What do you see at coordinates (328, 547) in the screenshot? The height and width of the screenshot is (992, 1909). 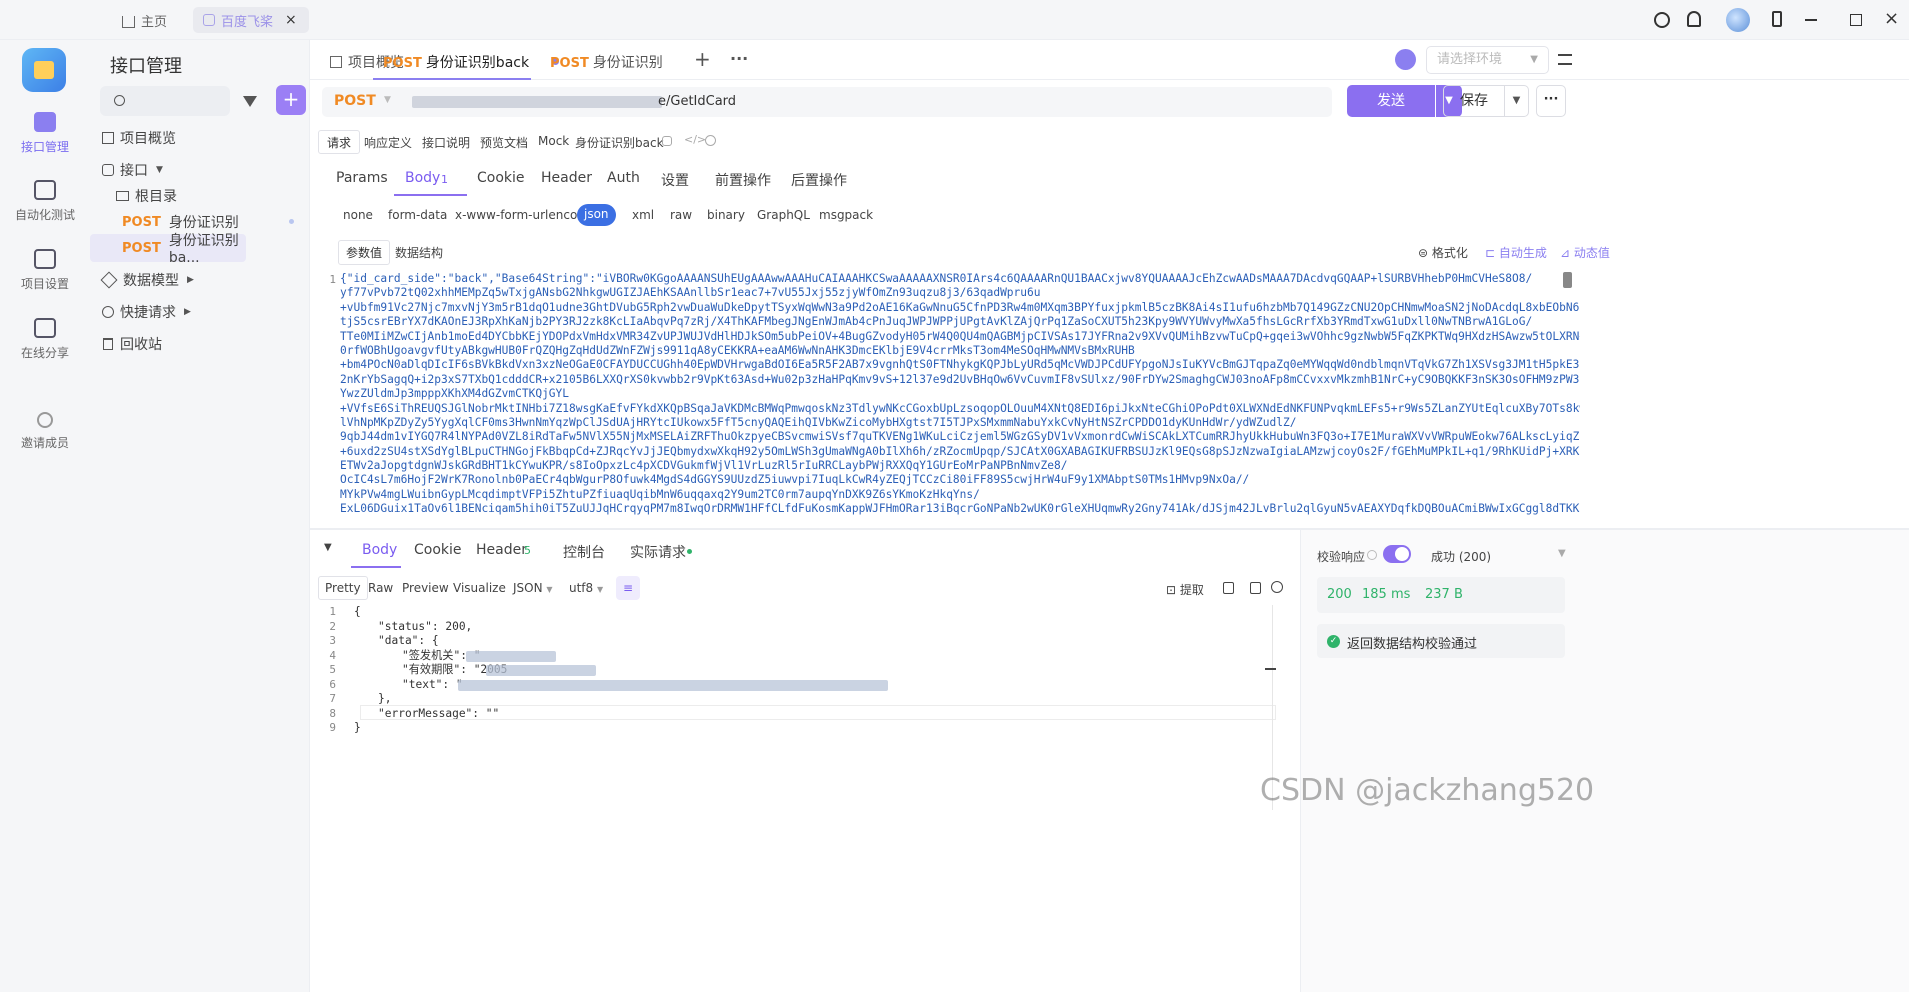 I see `collapse-icon: ▼` at bounding box center [328, 547].